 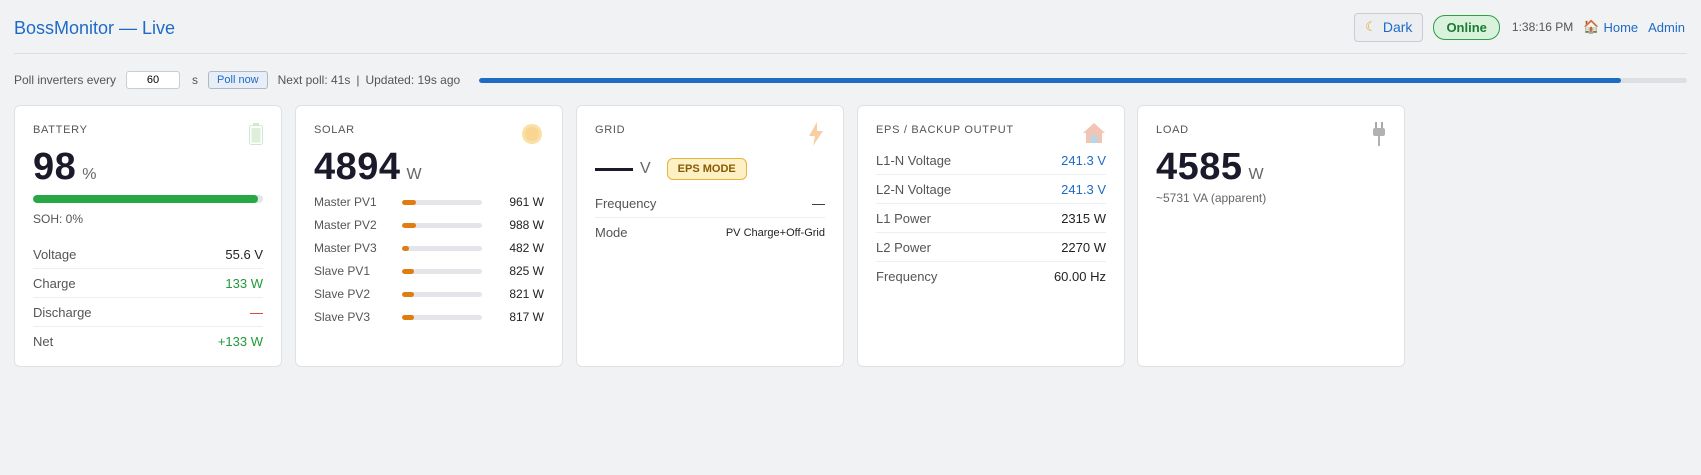 I want to click on pv-row: Slave PV1 825 W, so click(x=429, y=271).